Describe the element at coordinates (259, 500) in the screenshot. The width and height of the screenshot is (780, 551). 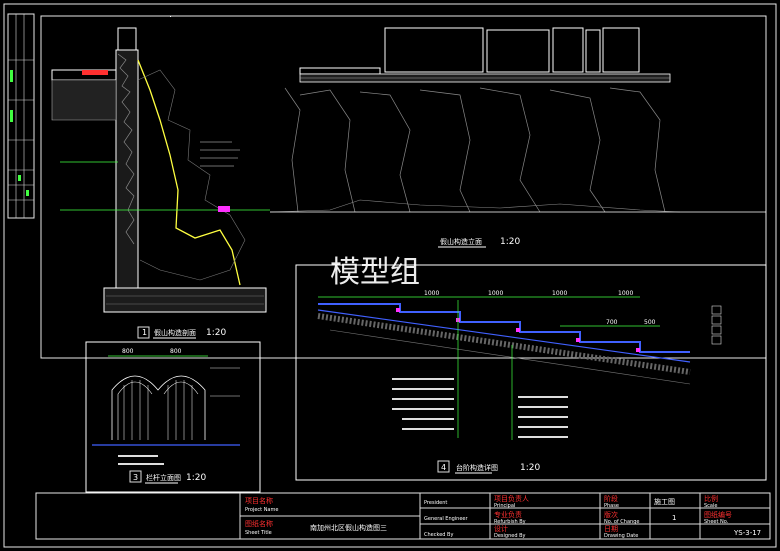
I see `project-label-cn: 项目名称` at that location.